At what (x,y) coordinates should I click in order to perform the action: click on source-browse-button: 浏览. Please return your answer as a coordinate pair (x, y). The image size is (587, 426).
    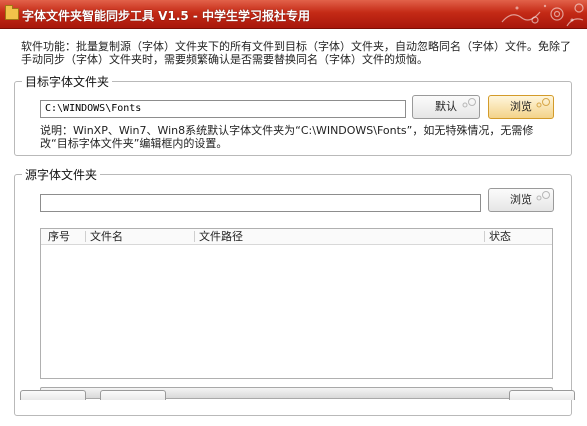
    Looking at the image, I should click on (521, 200).